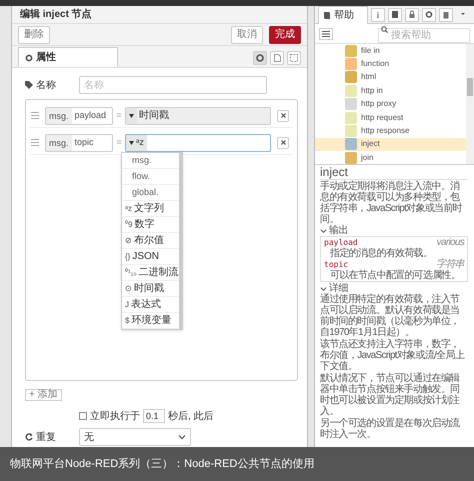 Image resolution: width=474 pixels, height=481 pixels. I want to click on node-list-item: http request, so click(390, 117).